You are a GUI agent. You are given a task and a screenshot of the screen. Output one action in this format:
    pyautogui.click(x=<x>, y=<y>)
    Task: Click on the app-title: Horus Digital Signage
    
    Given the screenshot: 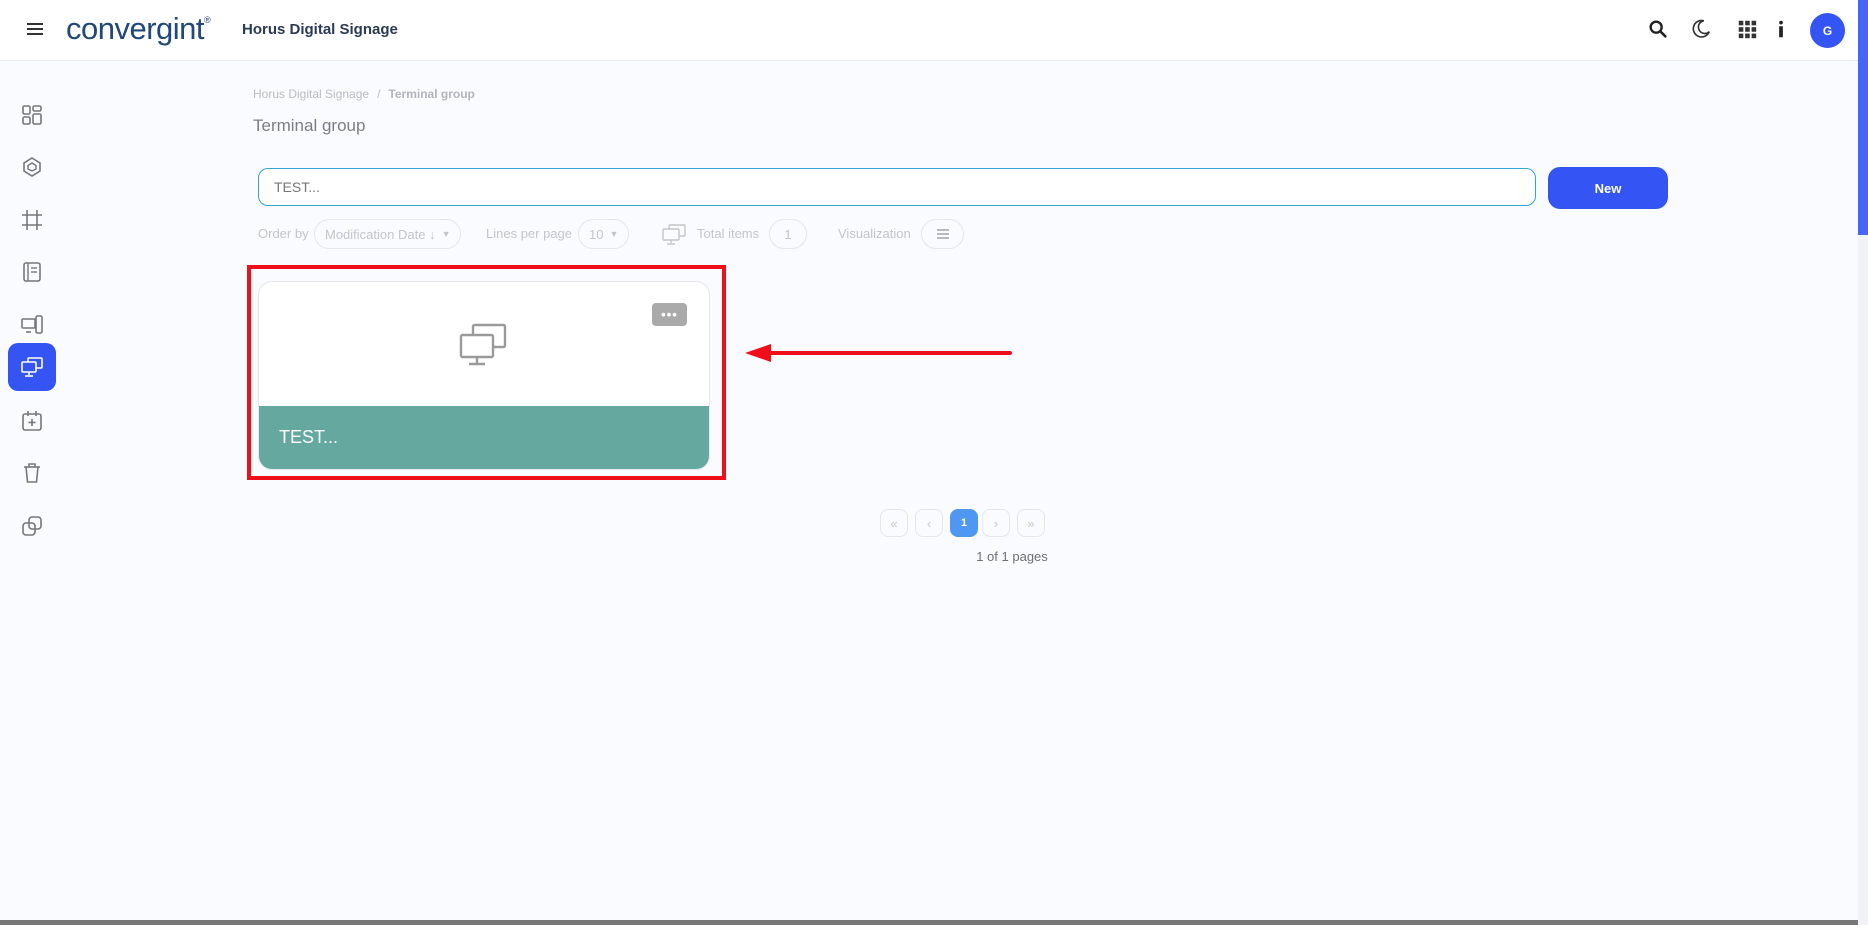 What is the action you would take?
    pyautogui.click(x=320, y=29)
    